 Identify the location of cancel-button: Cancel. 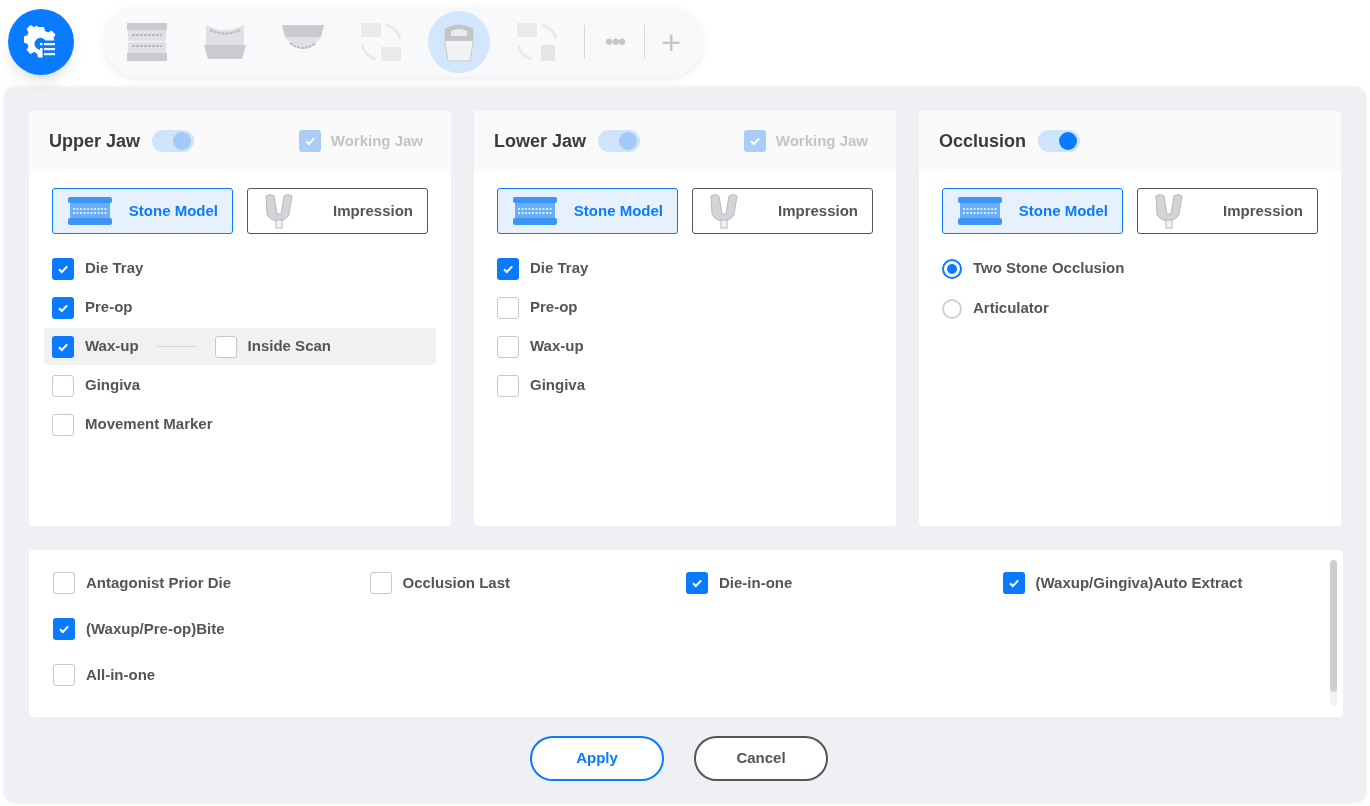
(761, 758).